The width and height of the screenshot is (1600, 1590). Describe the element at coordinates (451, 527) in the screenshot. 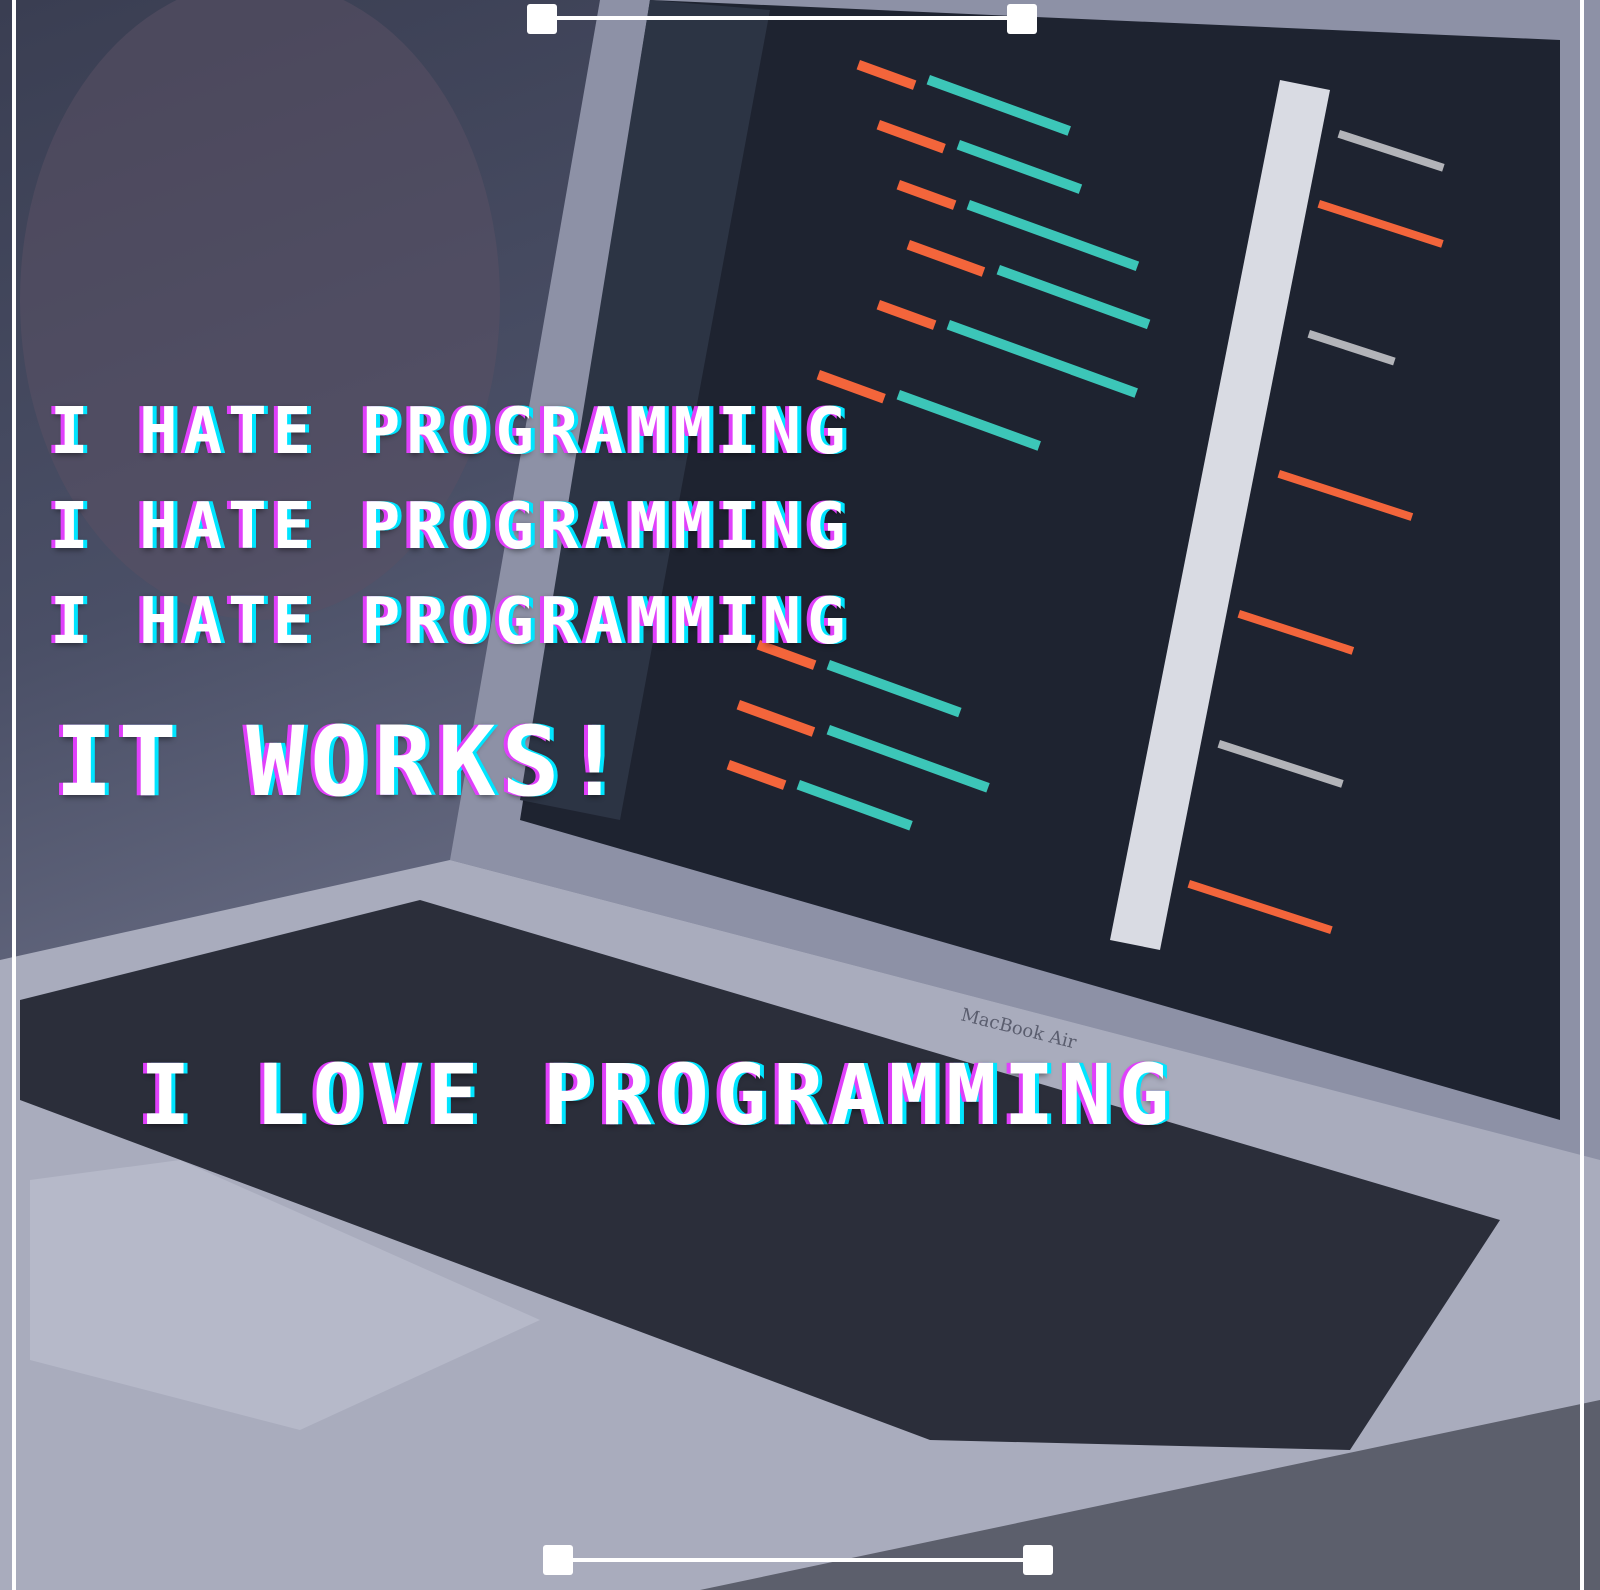

I see `hate-line-2: I HATE PROGRAMMING` at that location.